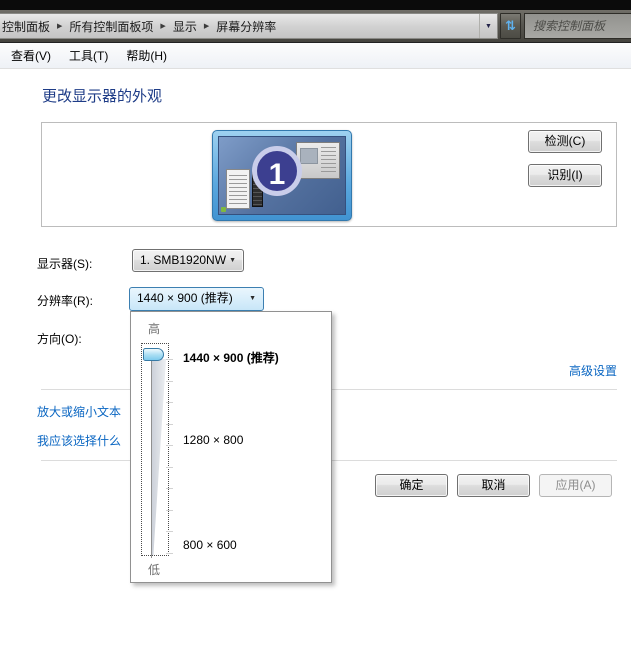  I want to click on display-label: 显示器(S):, so click(65, 264).